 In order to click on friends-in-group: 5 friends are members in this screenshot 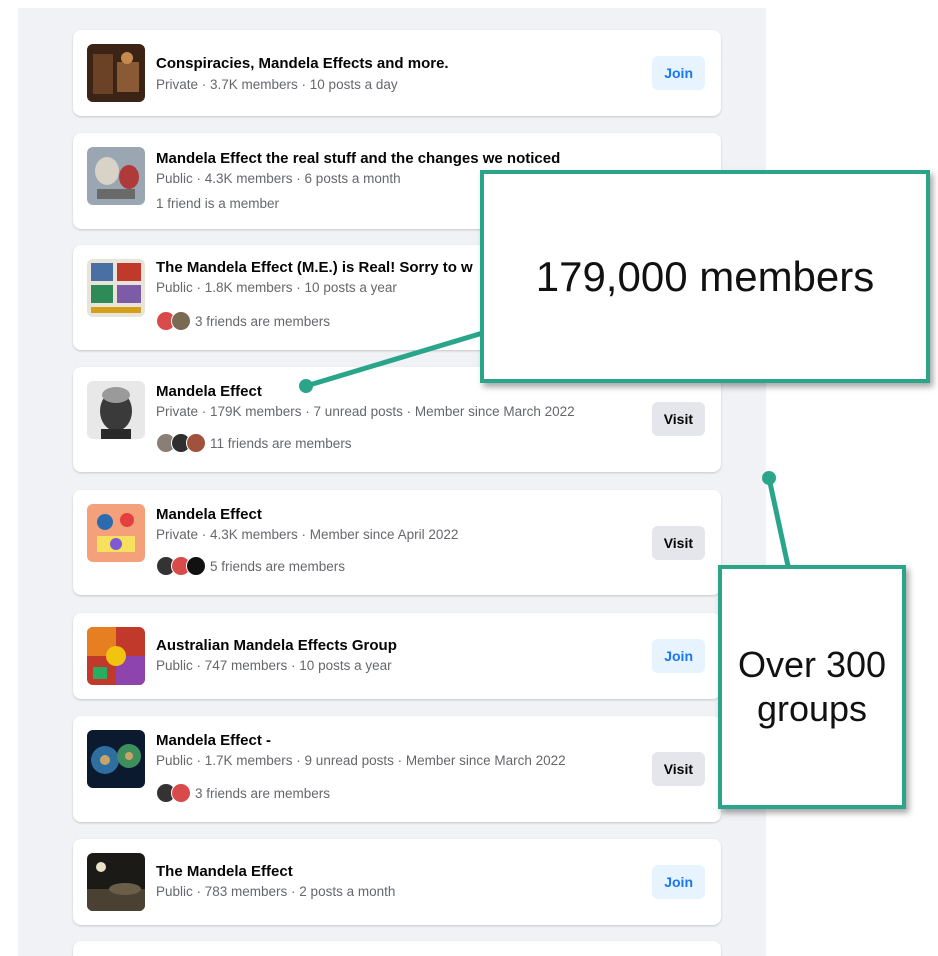, I will do `click(250, 566)`.